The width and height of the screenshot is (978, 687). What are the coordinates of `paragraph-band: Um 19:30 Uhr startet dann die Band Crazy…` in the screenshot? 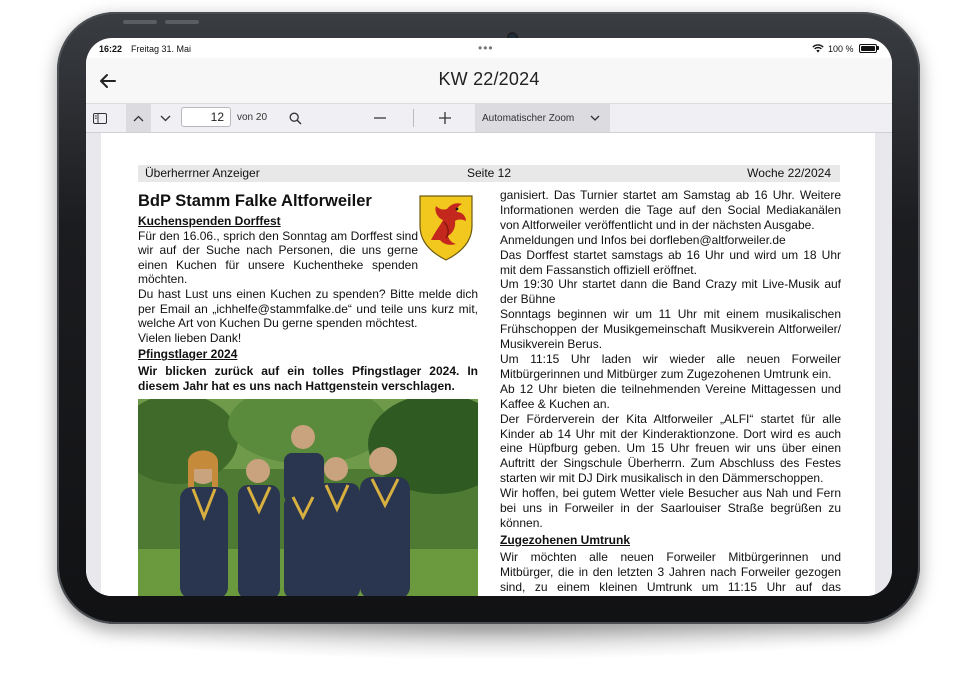 It's located at (670, 292).